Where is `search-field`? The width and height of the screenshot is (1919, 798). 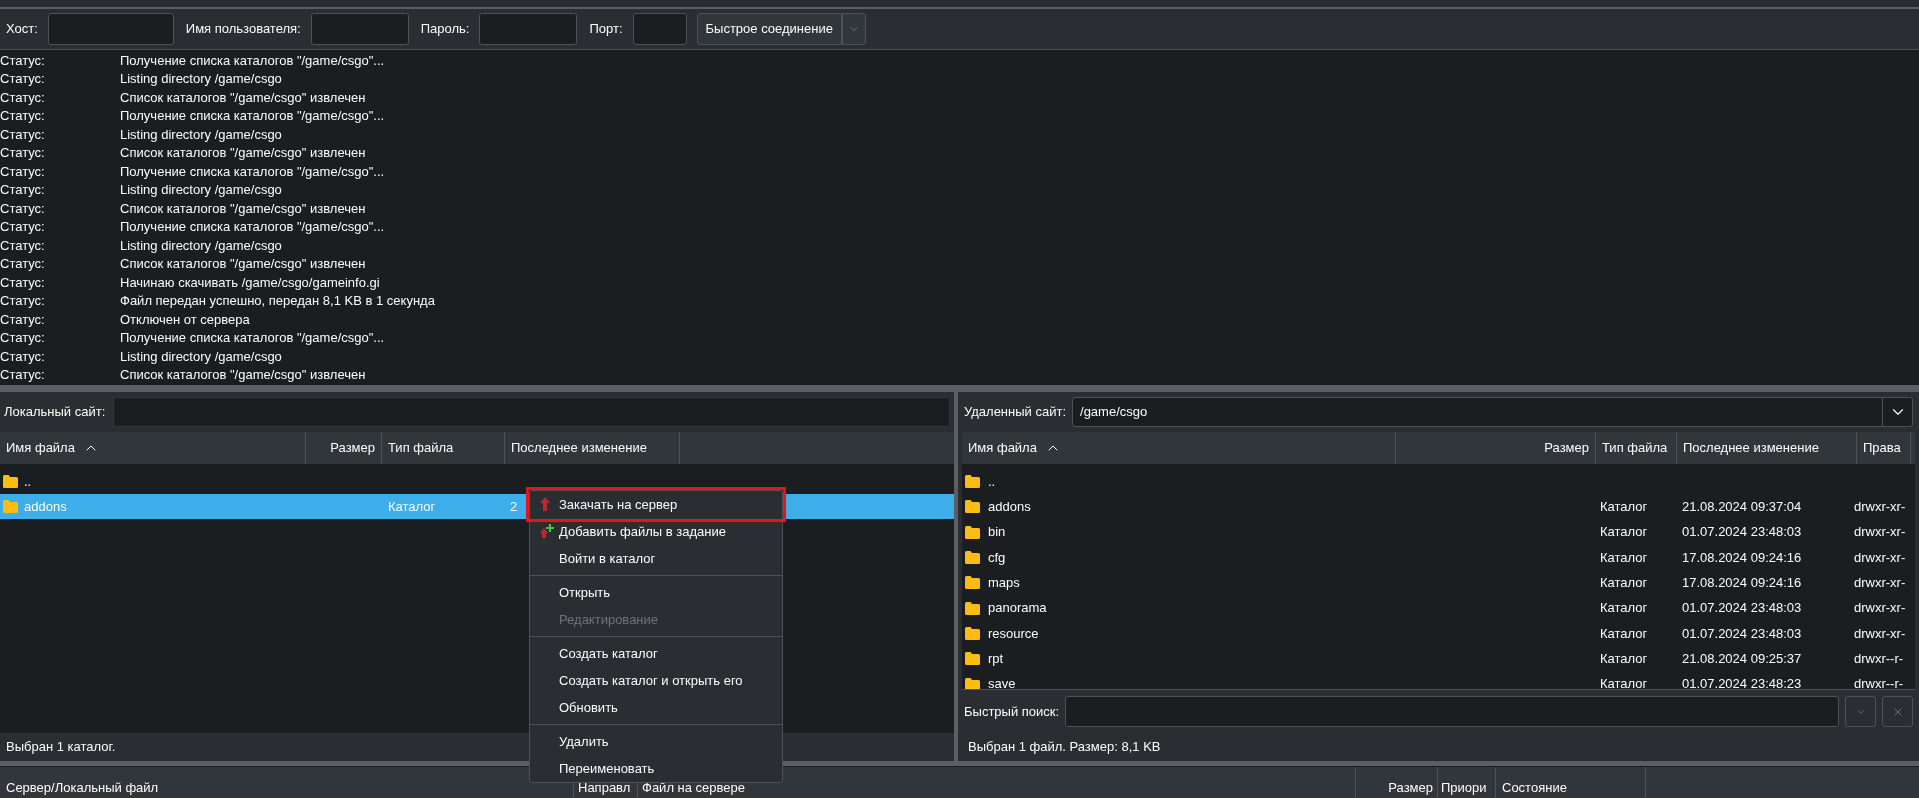
search-field is located at coordinates (1452, 711).